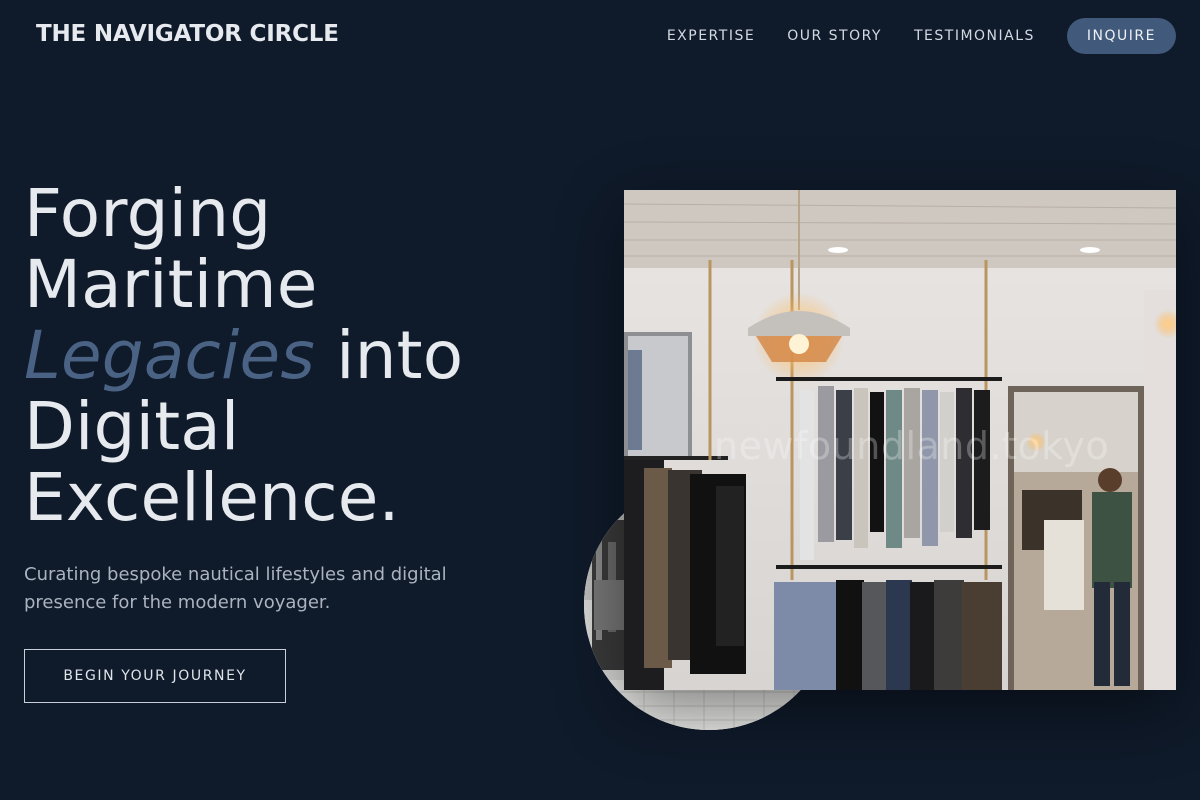 The width and height of the screenshot is (1200, 800). Describe the element at coordinates (169, 355) in the screenshot. I see `hero-title-accent: Legacies` at that location.